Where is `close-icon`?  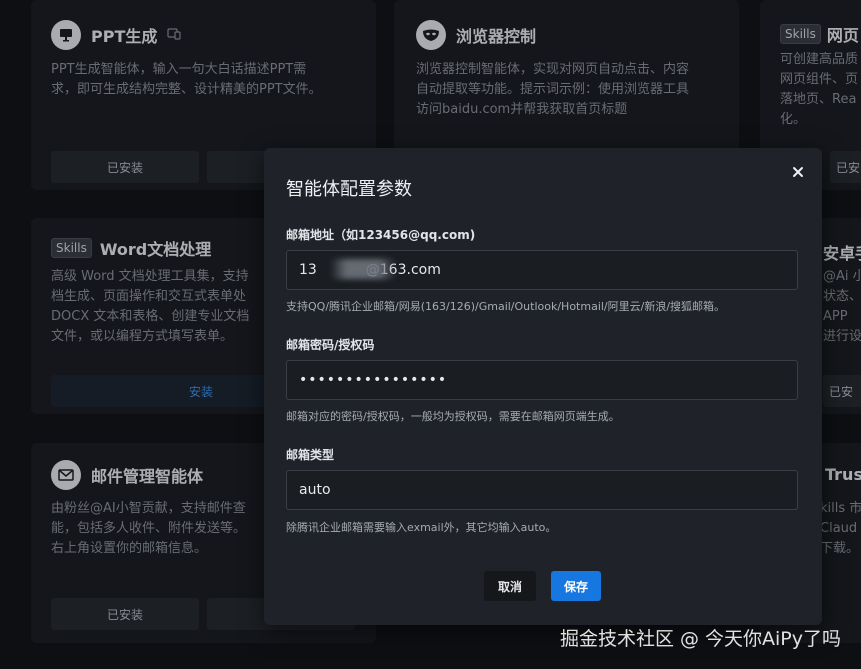
close-icon is located at coordinates (798, 172).